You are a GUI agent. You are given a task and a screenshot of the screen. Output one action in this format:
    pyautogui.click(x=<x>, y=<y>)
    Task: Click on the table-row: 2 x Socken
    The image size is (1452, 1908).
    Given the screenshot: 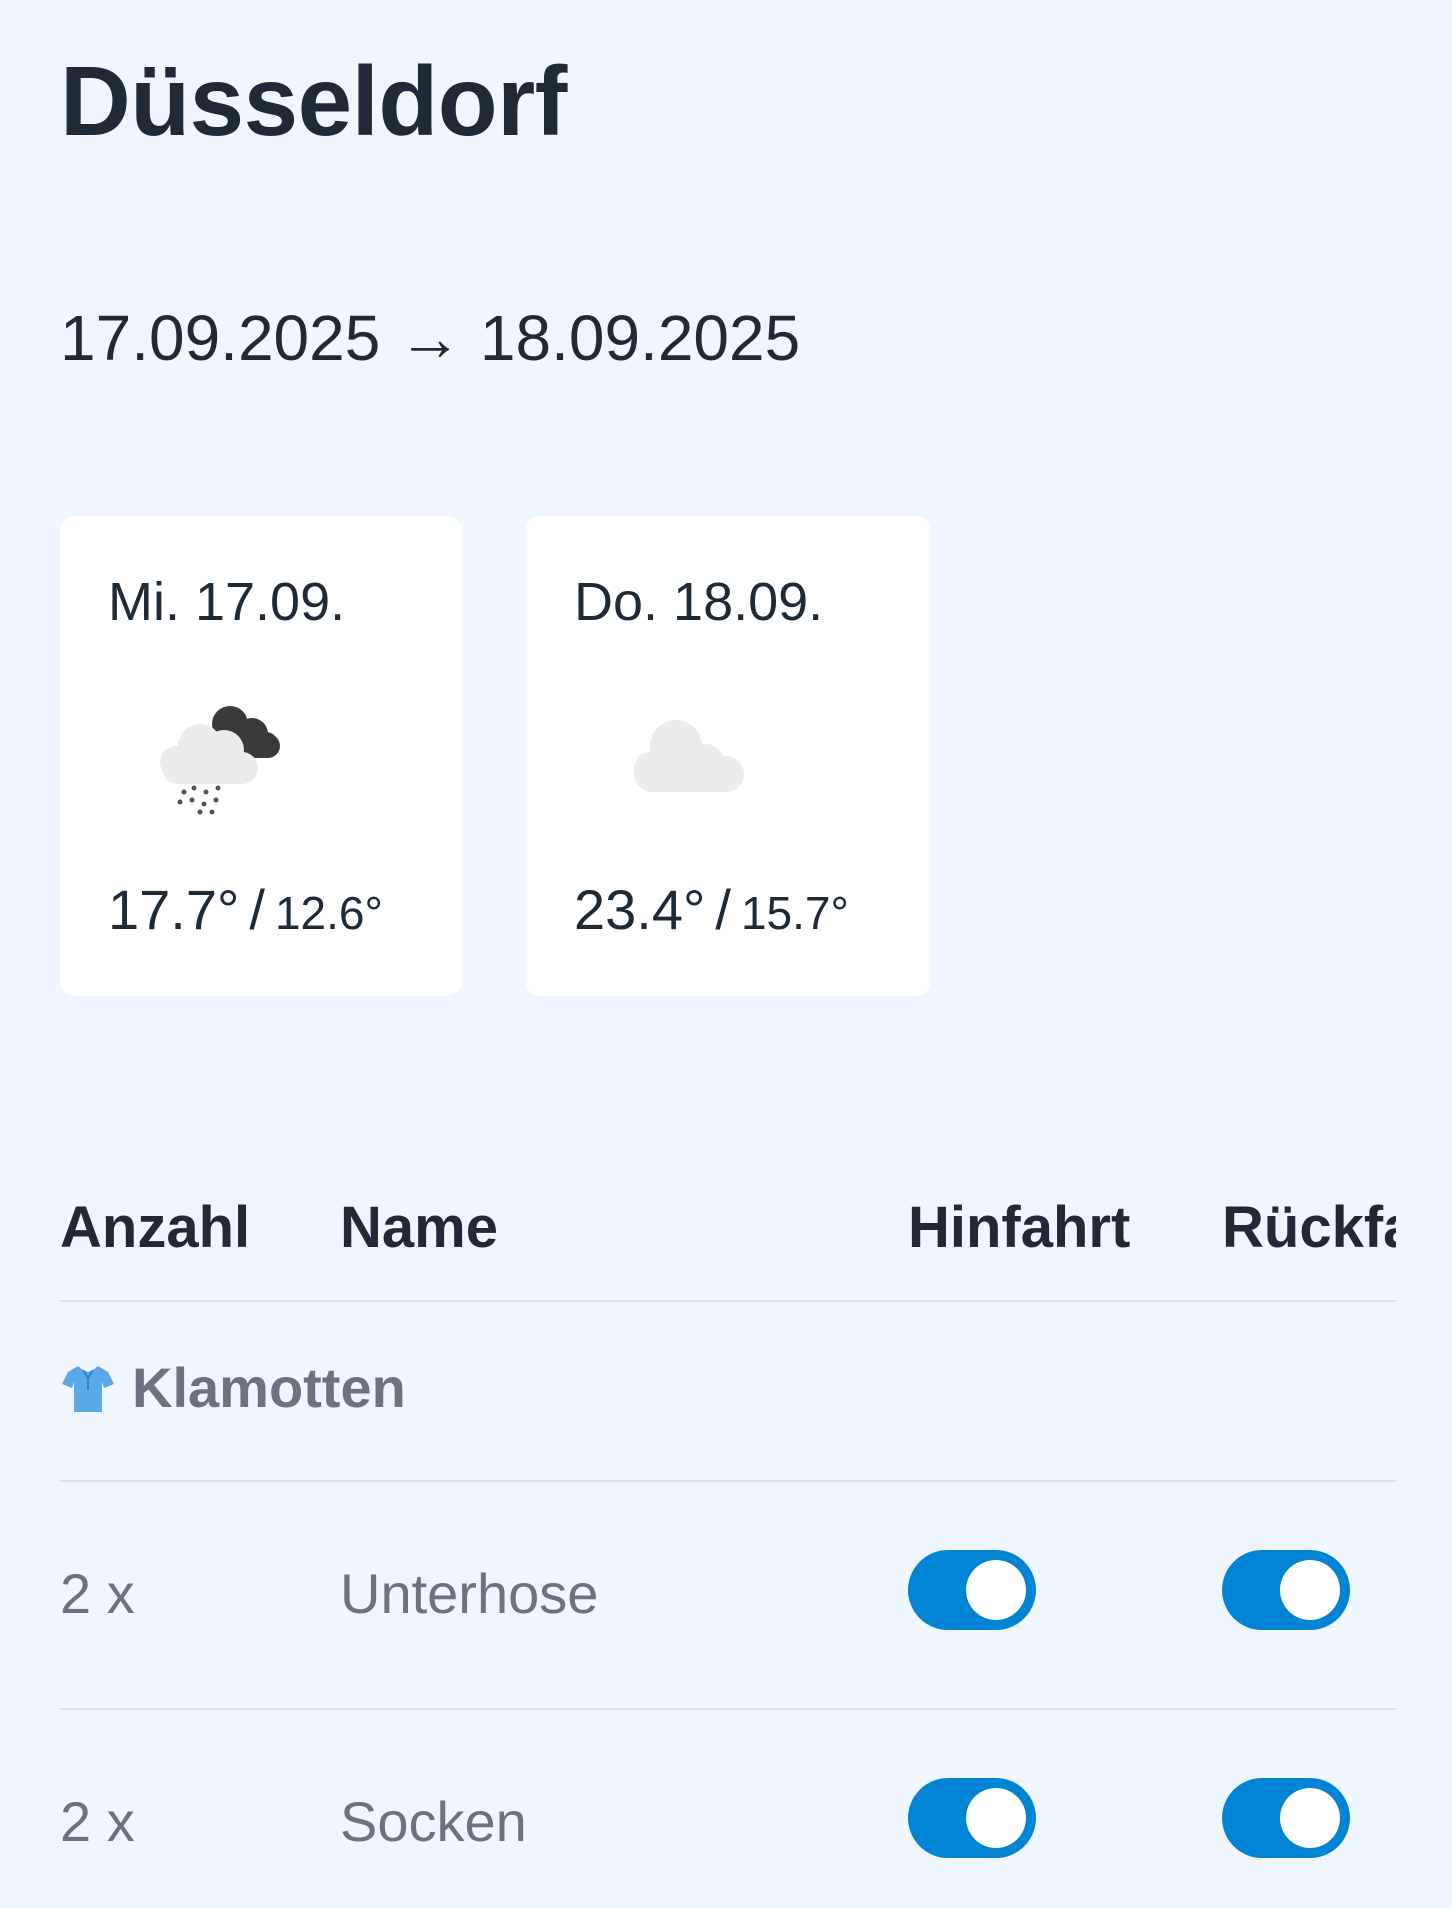 What is the action you would take?
    pyautogui.click(x=728, y=1809)
    